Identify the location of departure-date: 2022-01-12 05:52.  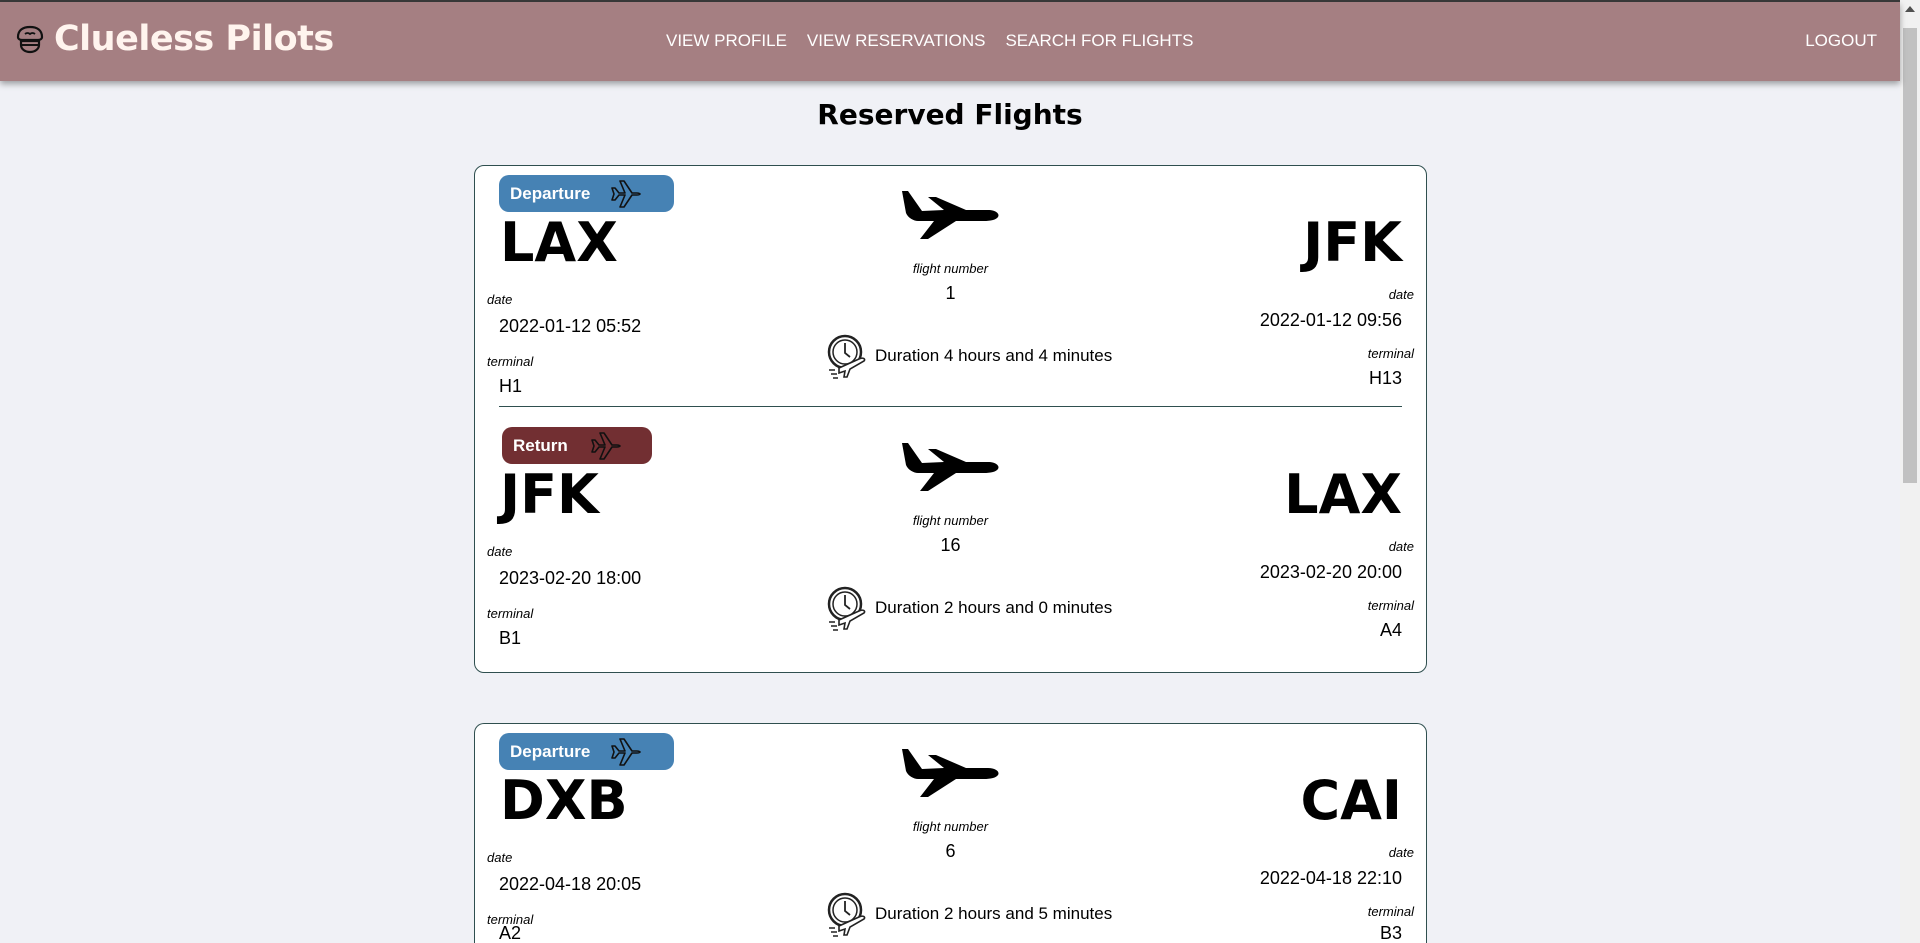
(570, 326).